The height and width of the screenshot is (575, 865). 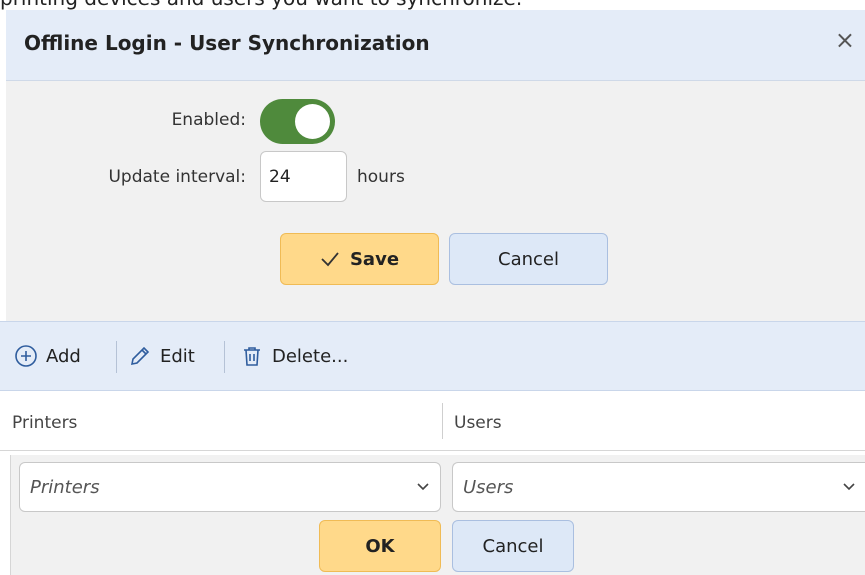 What do you see at coordinates (140, 356) in the screenshot?
I see `pencil-icon` at bounding box center [140, 356].